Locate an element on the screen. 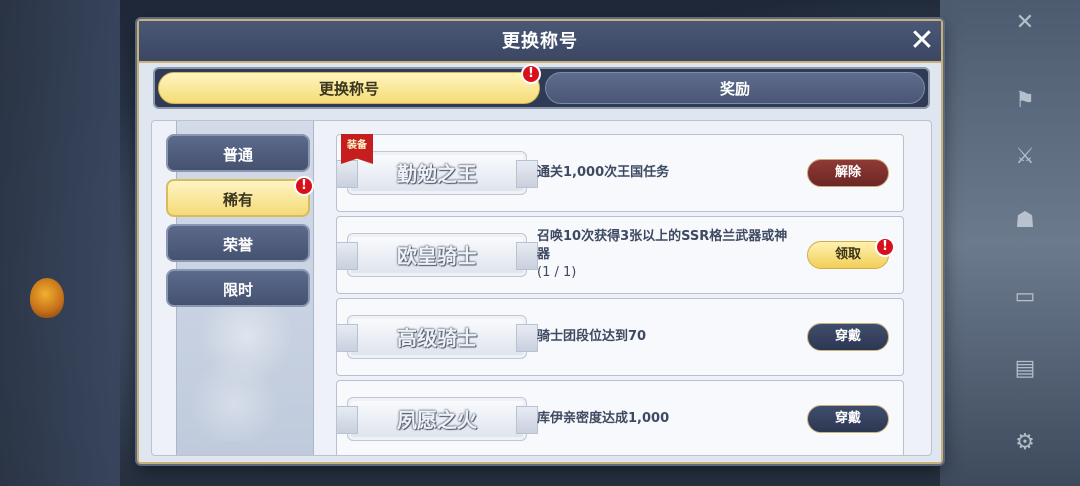 This screenshot has height=486, width=1080. category-normal: 普通 is located at coordinates (238, 153).